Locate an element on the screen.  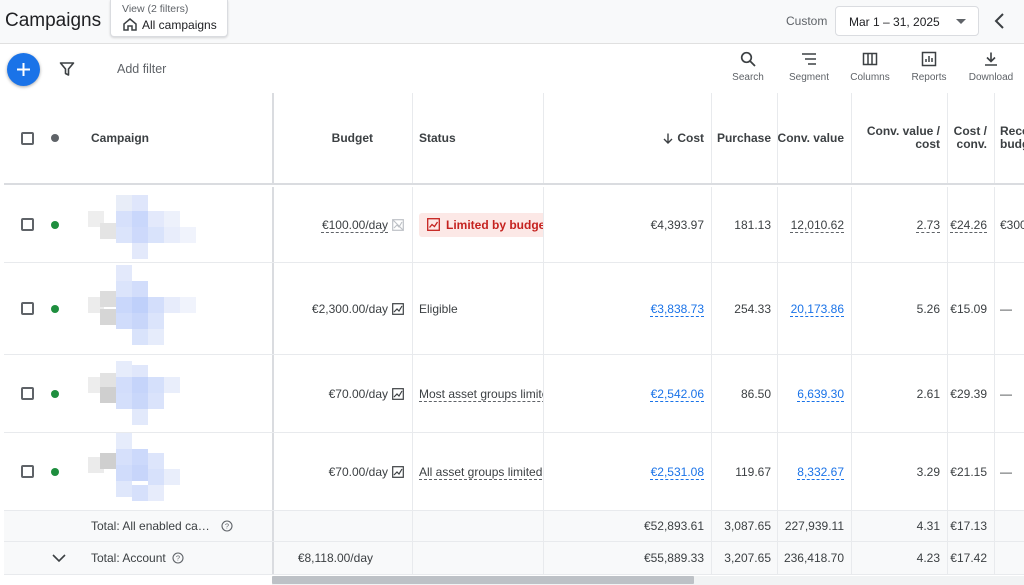
date-range-picker: Mar 1 – 31, 2025 is located at coordinates (907, 21).